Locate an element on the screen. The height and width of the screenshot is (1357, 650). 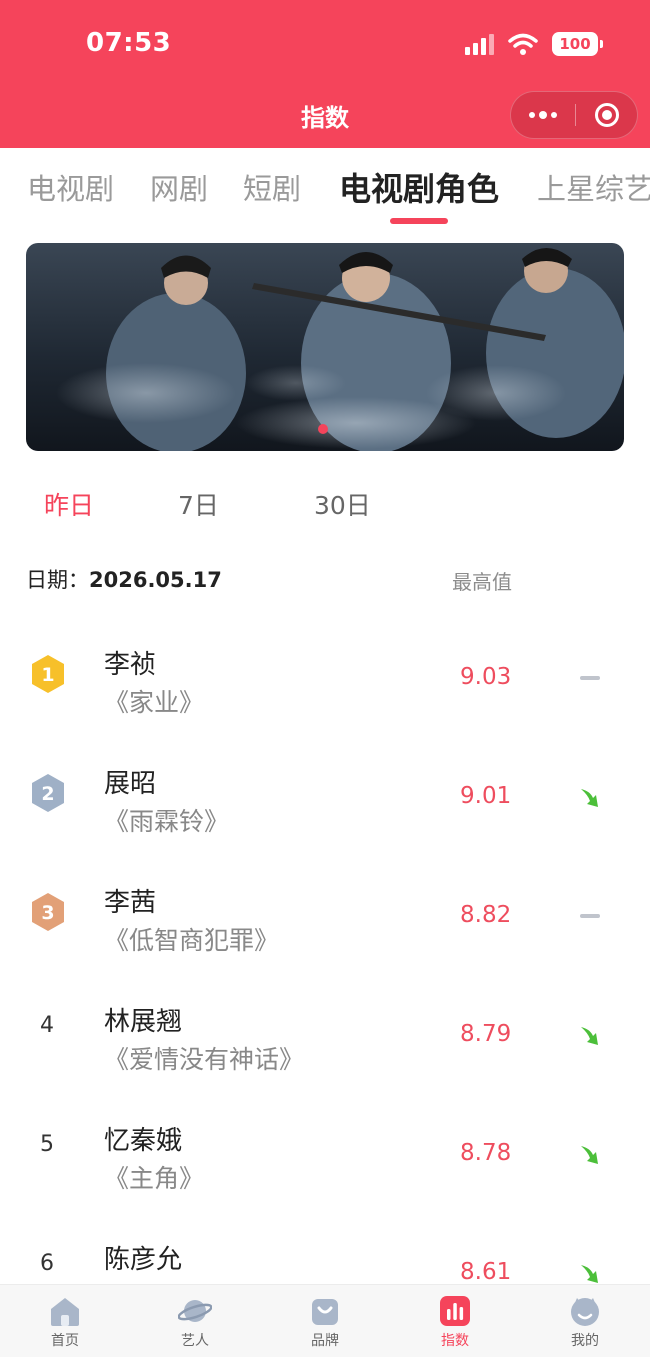
svg-text: 2 is located at coordinates (47, 794).